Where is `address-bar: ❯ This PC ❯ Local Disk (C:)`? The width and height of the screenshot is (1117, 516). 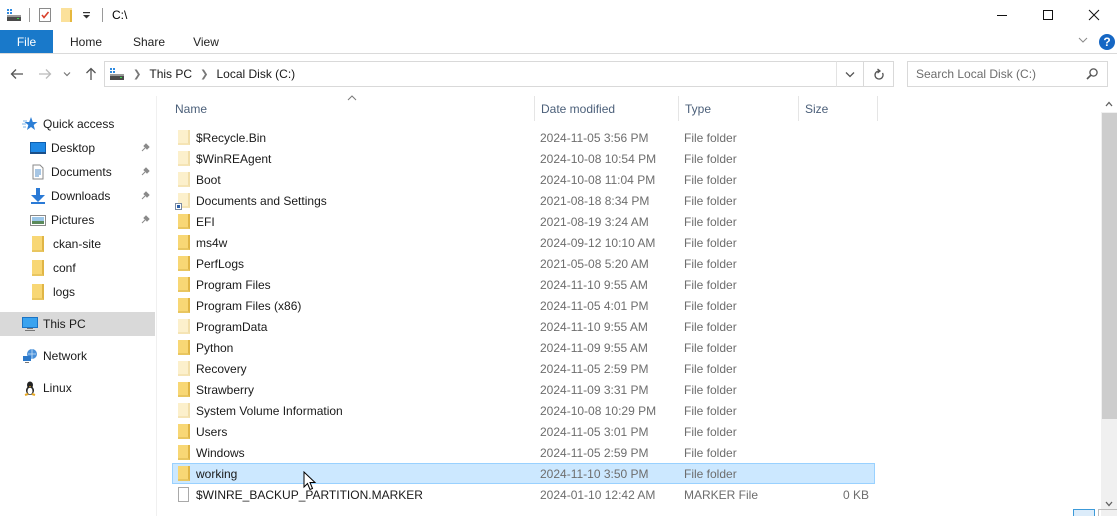 address-bar: ❯ This PC ❯ Local Disk (C:) is located at coordinates (484, 74).